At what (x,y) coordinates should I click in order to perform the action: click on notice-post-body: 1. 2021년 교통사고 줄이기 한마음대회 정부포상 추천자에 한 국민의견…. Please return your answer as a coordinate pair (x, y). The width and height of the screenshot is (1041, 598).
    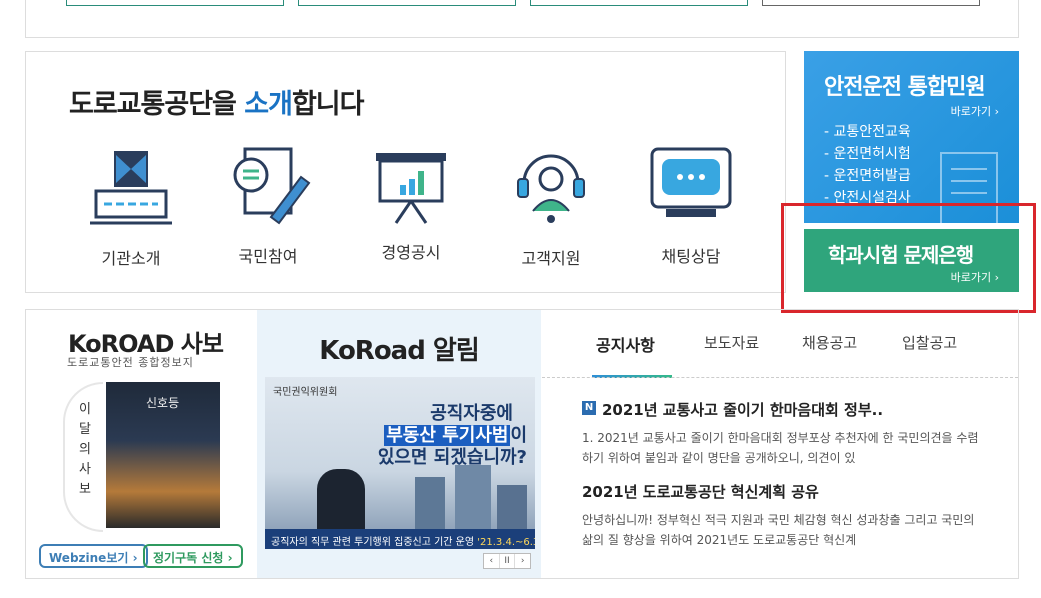
    Looking at the image, I should click on (780, 448).